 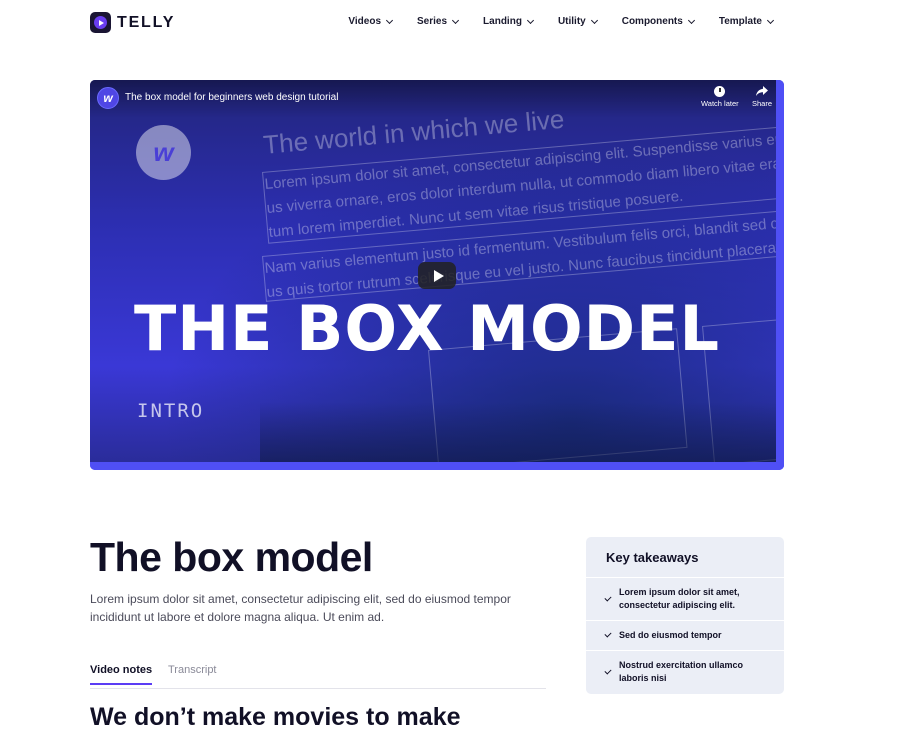 I want to click on menu-item-template: Template, so click(x=746, y=21).